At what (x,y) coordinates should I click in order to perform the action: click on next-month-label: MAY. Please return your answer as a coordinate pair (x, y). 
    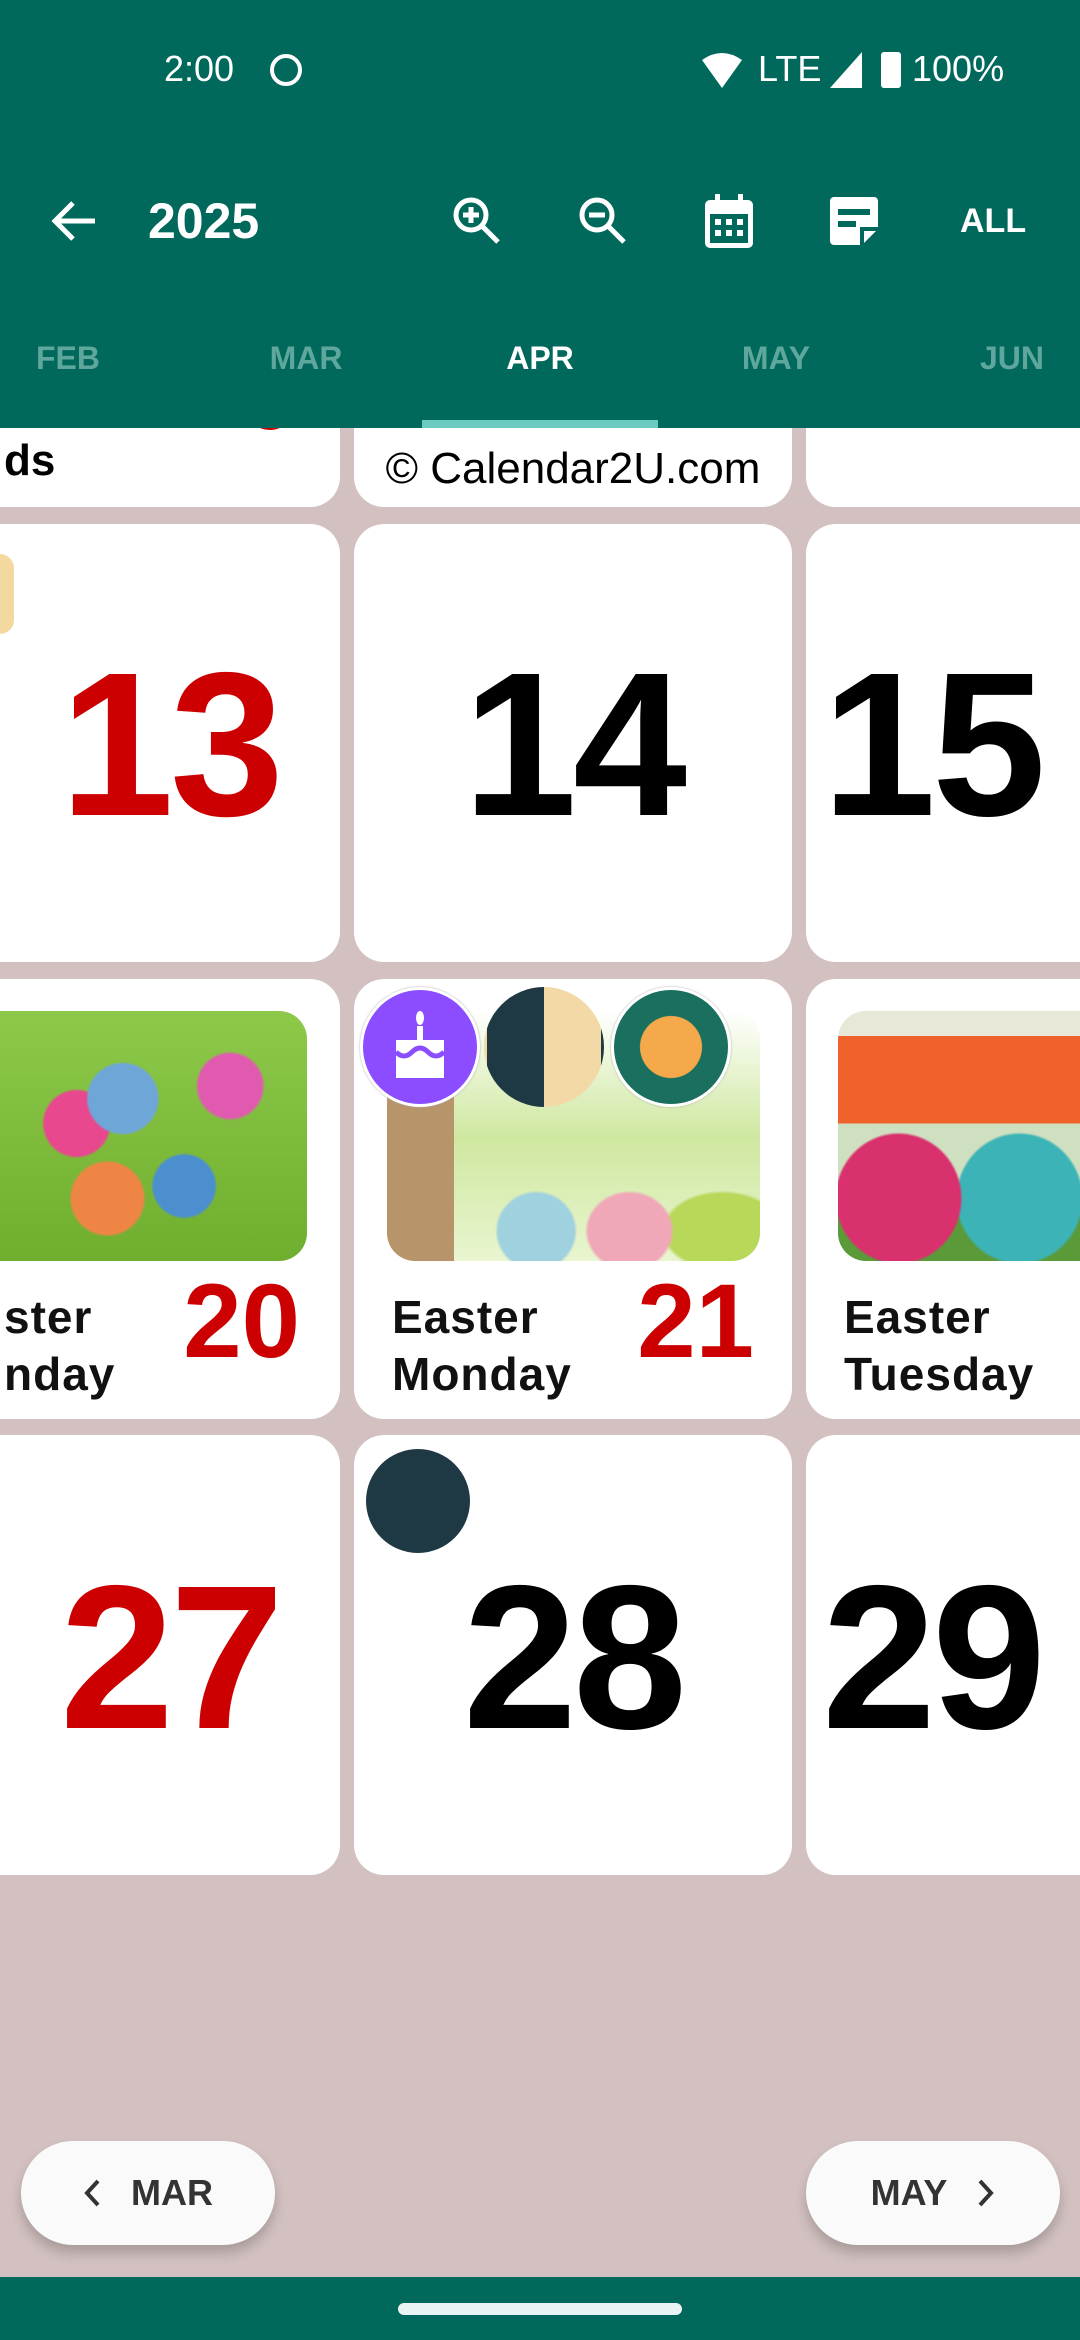
    Looking at the image, I should click on (909, 2192).